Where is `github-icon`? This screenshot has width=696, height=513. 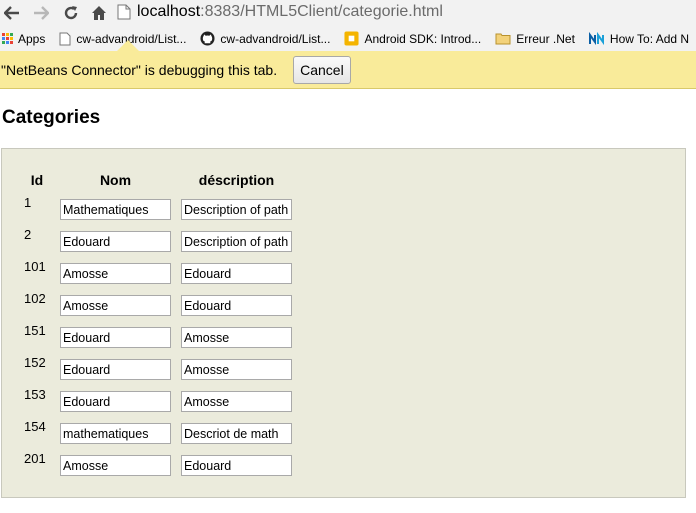
github-icon is located at coordinates (207, 38).